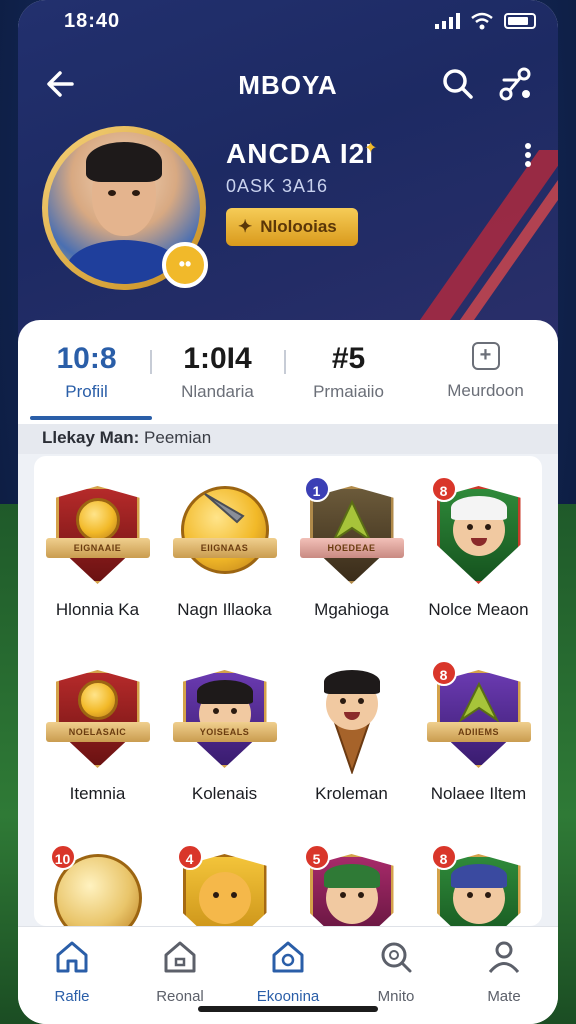 This screenshot has height=1024, width=576. Describe the element at coordinates (245, 226) in the screenshot. I see `player-icon: ✦` at that location.